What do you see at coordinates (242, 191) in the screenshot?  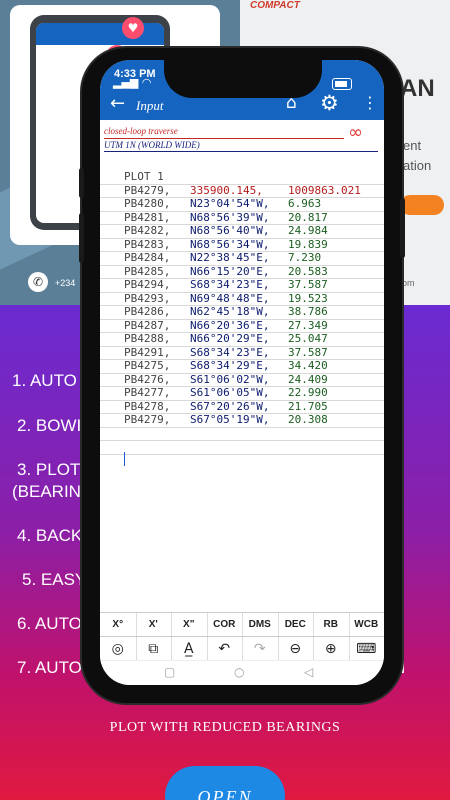 I see `editor-line: PB4279, 335900.145, 1009863.021` at bounding box center [242, 191].